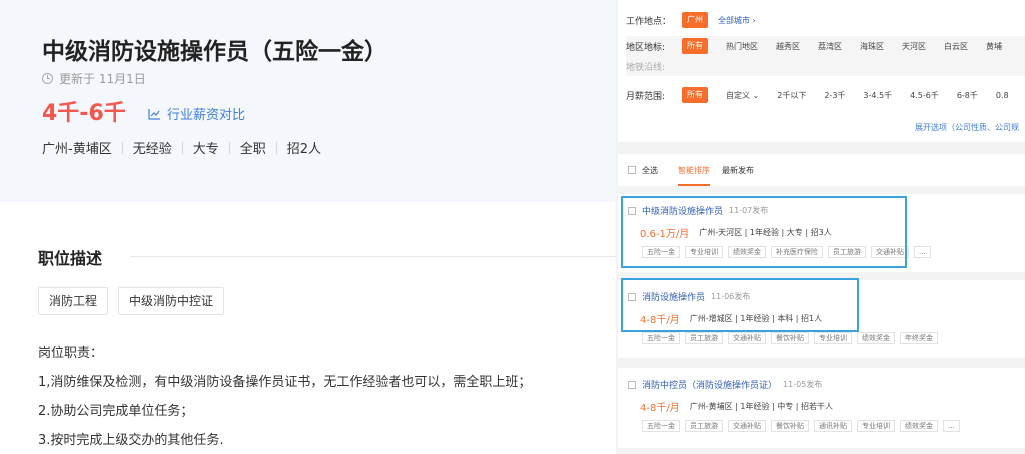  What do you see at coordinates (914, 46) in the screenshot?
I see `district-option: 天河区` at bounding box center [914, 46].